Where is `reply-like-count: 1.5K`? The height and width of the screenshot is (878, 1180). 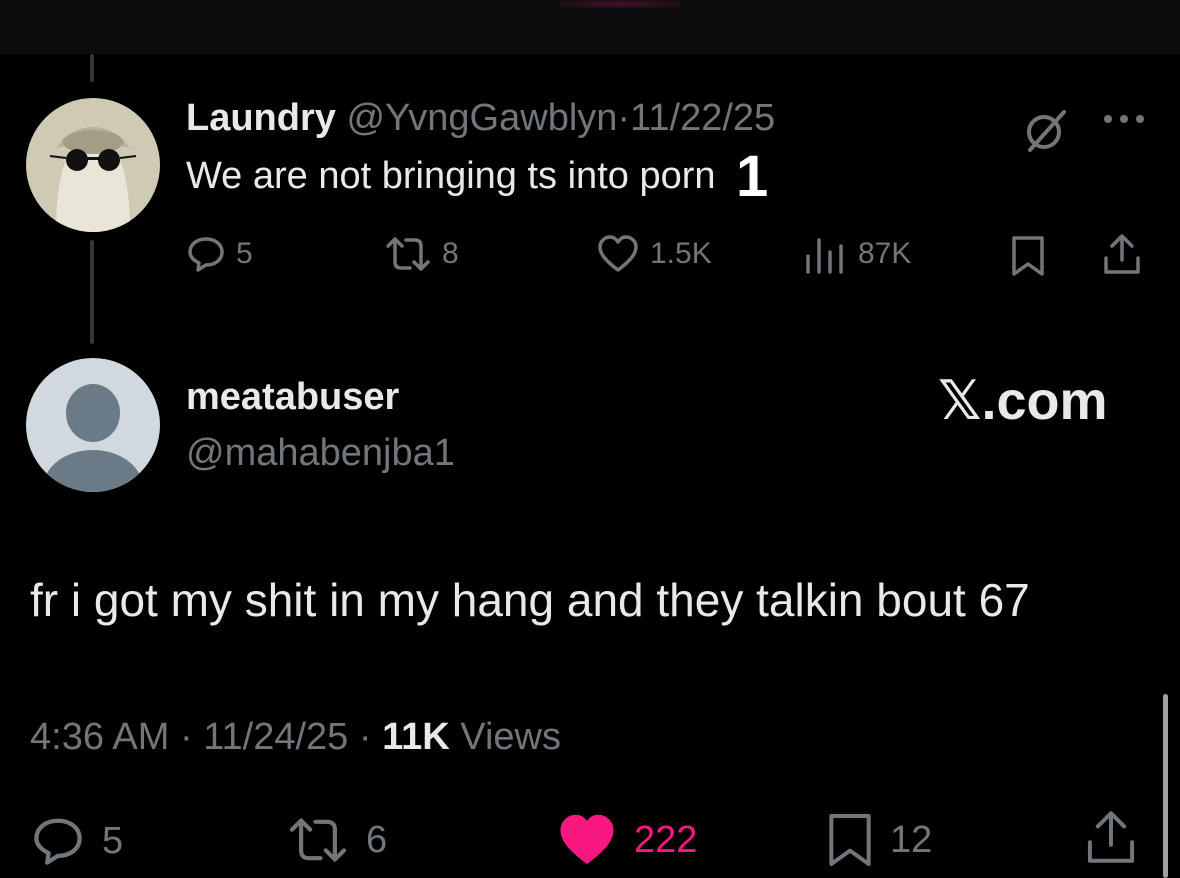 reply-like-count: 1.5K is located at coordinates (681, 253).